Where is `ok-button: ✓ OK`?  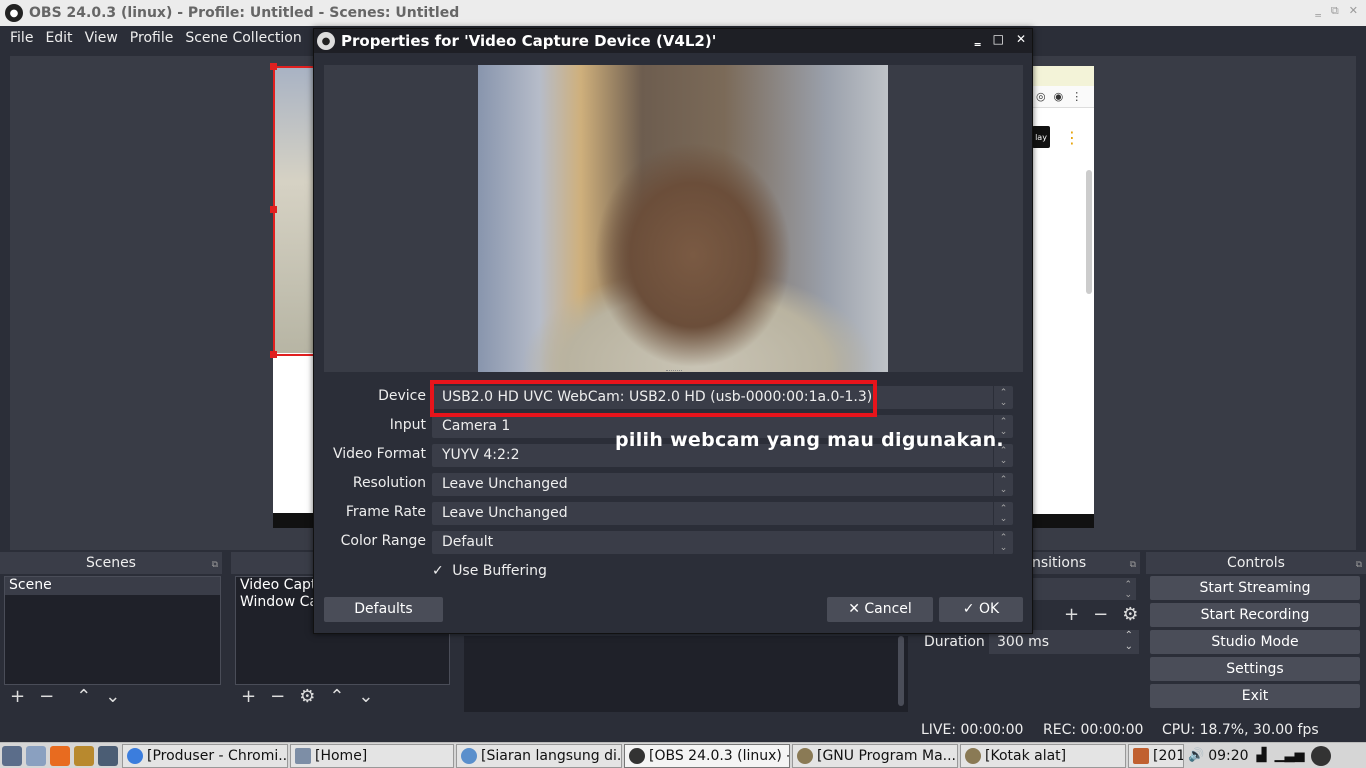
ok-button: ✓ OK is located at coordinates (981, 609).